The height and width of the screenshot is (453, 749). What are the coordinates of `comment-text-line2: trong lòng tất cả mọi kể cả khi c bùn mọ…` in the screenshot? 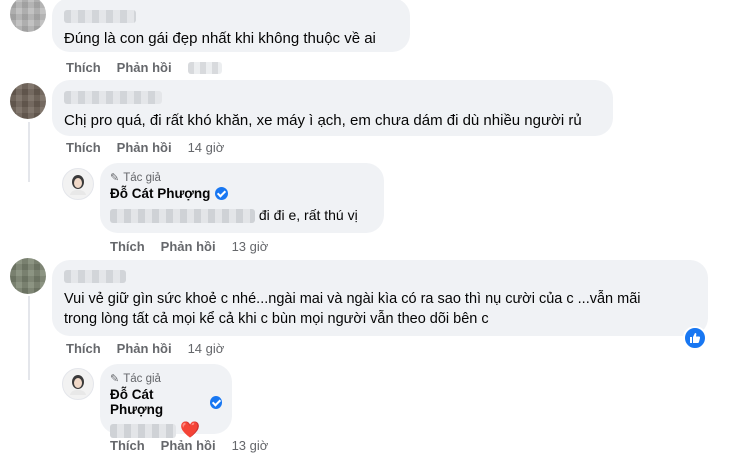 It's located at (276, 319).